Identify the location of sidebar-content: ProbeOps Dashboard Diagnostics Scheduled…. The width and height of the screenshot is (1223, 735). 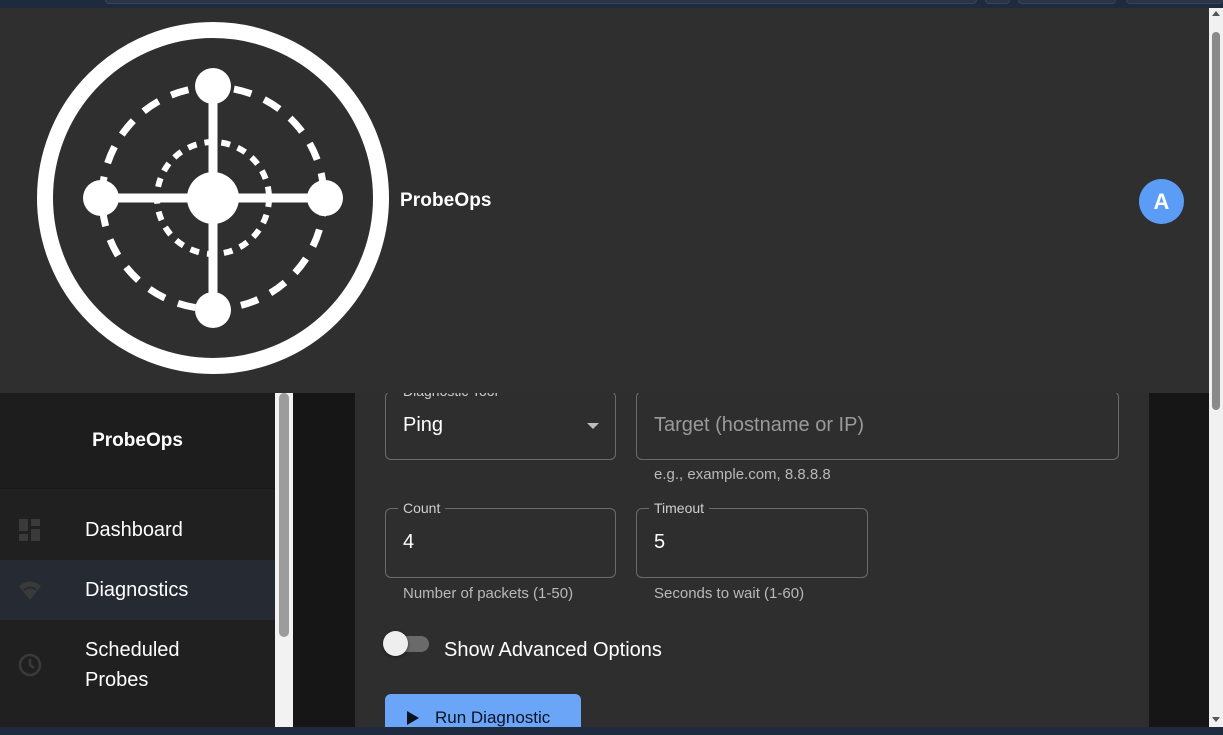
(137, 560).